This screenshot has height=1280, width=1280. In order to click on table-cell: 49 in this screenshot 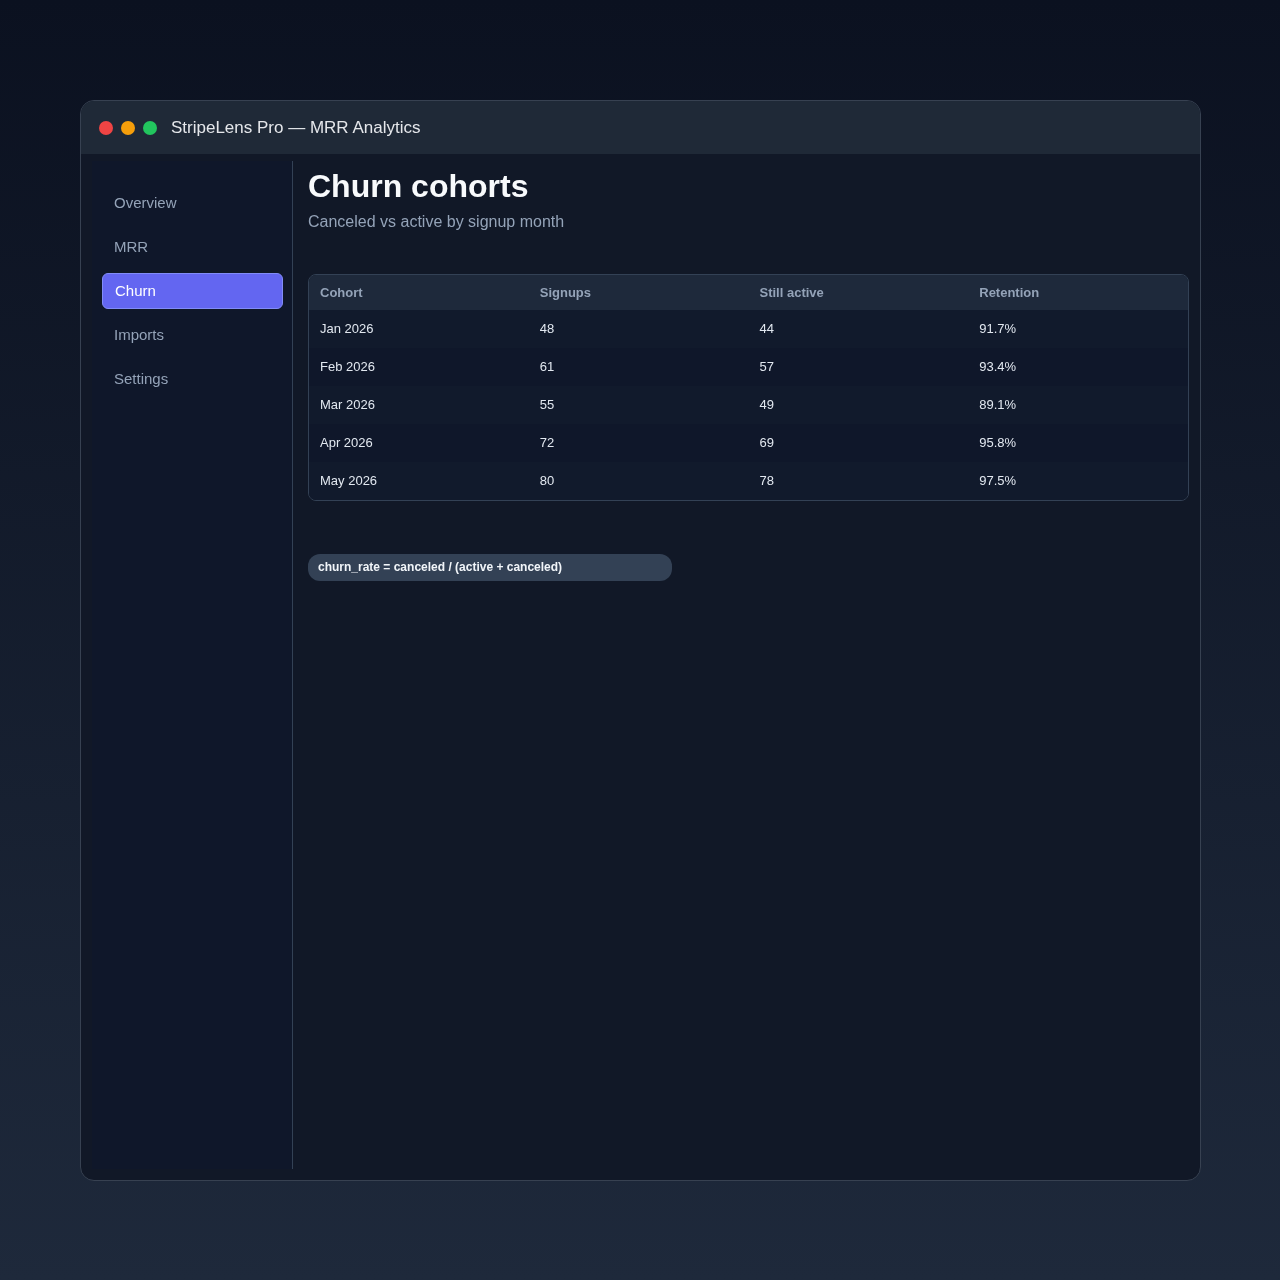, I will do `click(858, 405)`.